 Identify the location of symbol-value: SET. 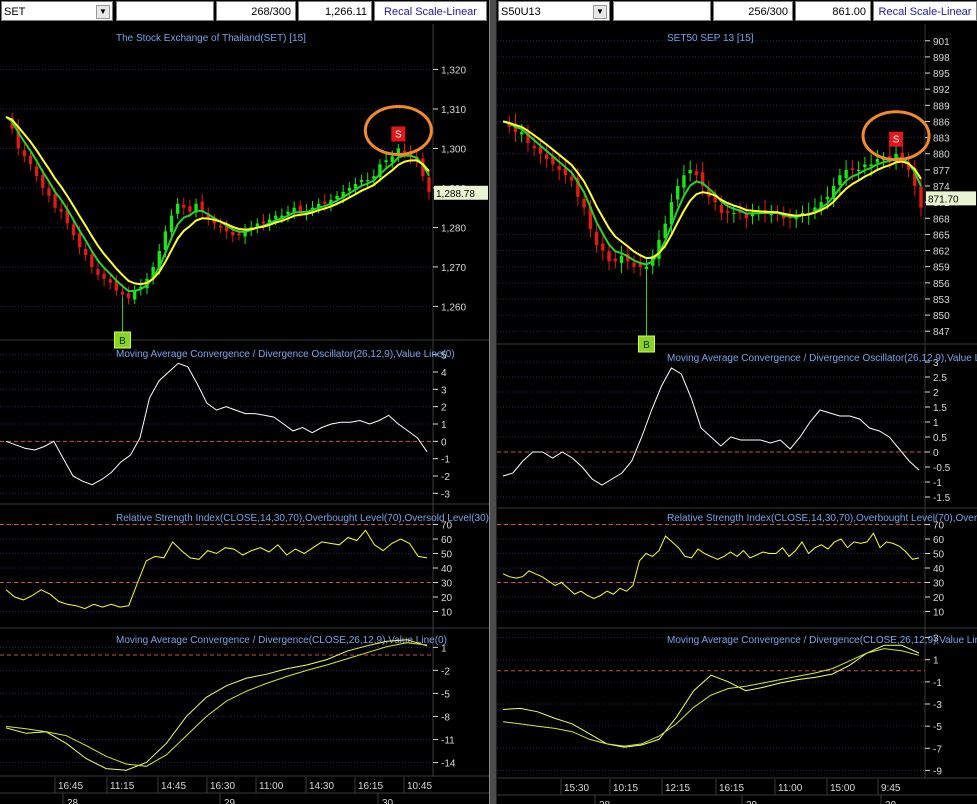
(15, 12).